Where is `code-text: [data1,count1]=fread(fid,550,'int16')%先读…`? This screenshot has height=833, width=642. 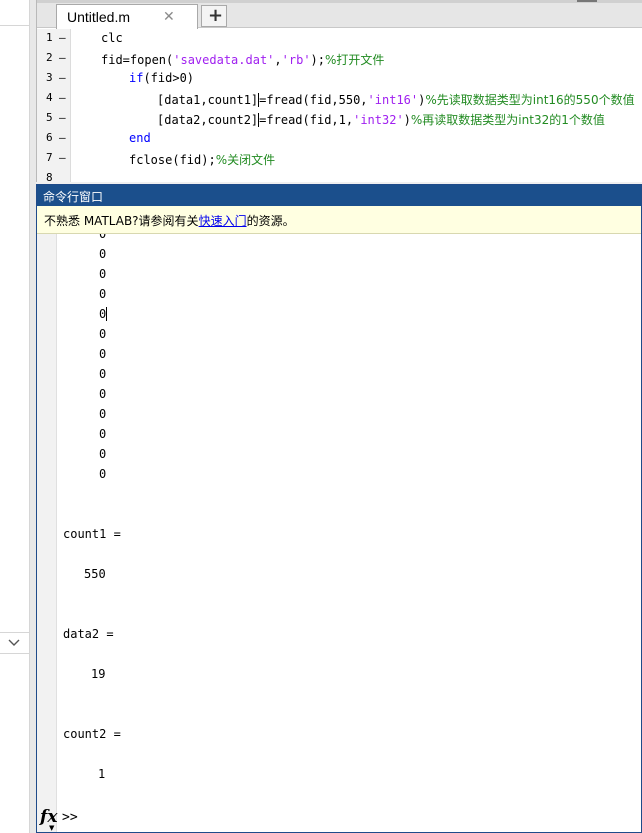 code-text: [data1,count1]=fread(fid,550,'int16')%先读… is located at coordinates (396, 99).